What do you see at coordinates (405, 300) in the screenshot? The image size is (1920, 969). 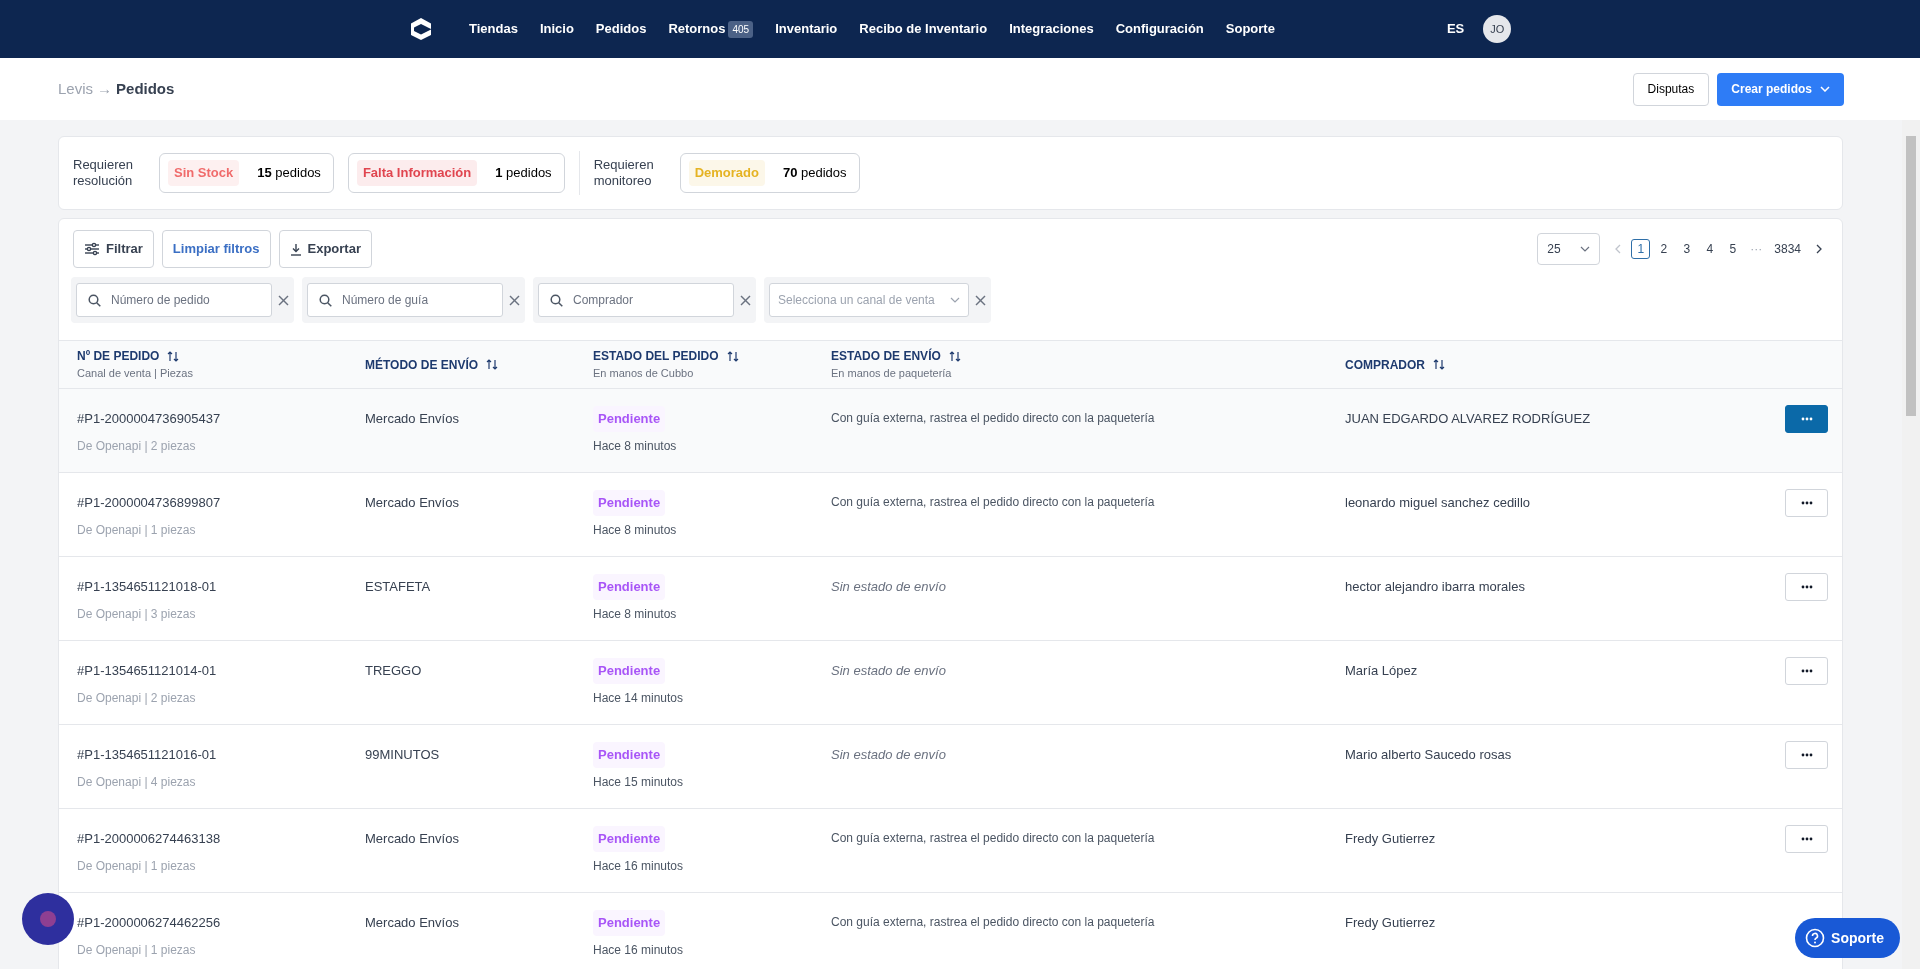 I see `search-field: Número de guía` at bounding box center [405, 300].